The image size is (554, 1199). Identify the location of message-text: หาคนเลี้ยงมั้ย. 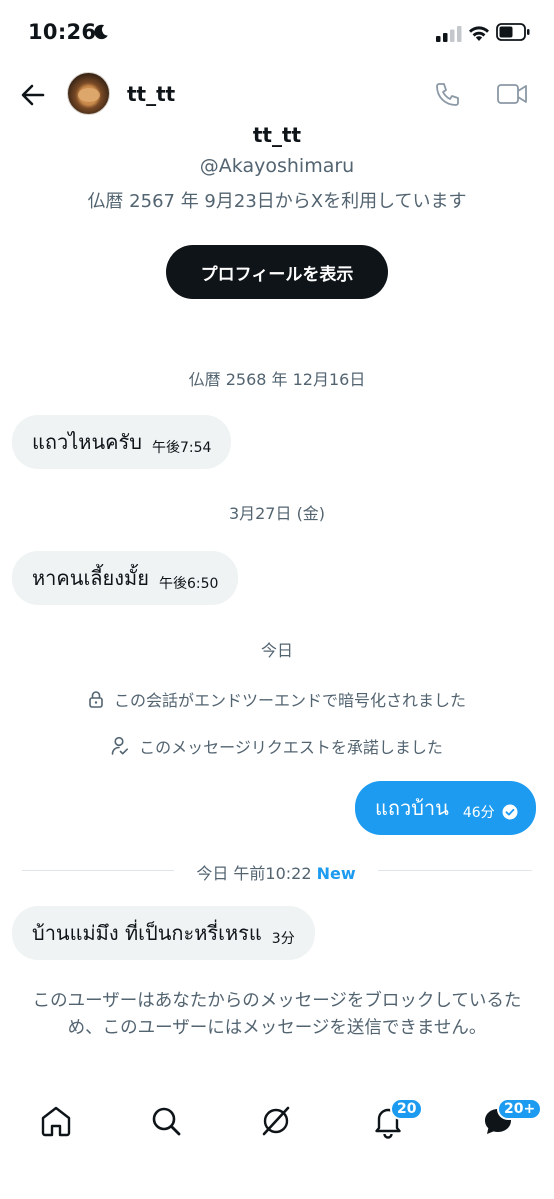
(90, 578).